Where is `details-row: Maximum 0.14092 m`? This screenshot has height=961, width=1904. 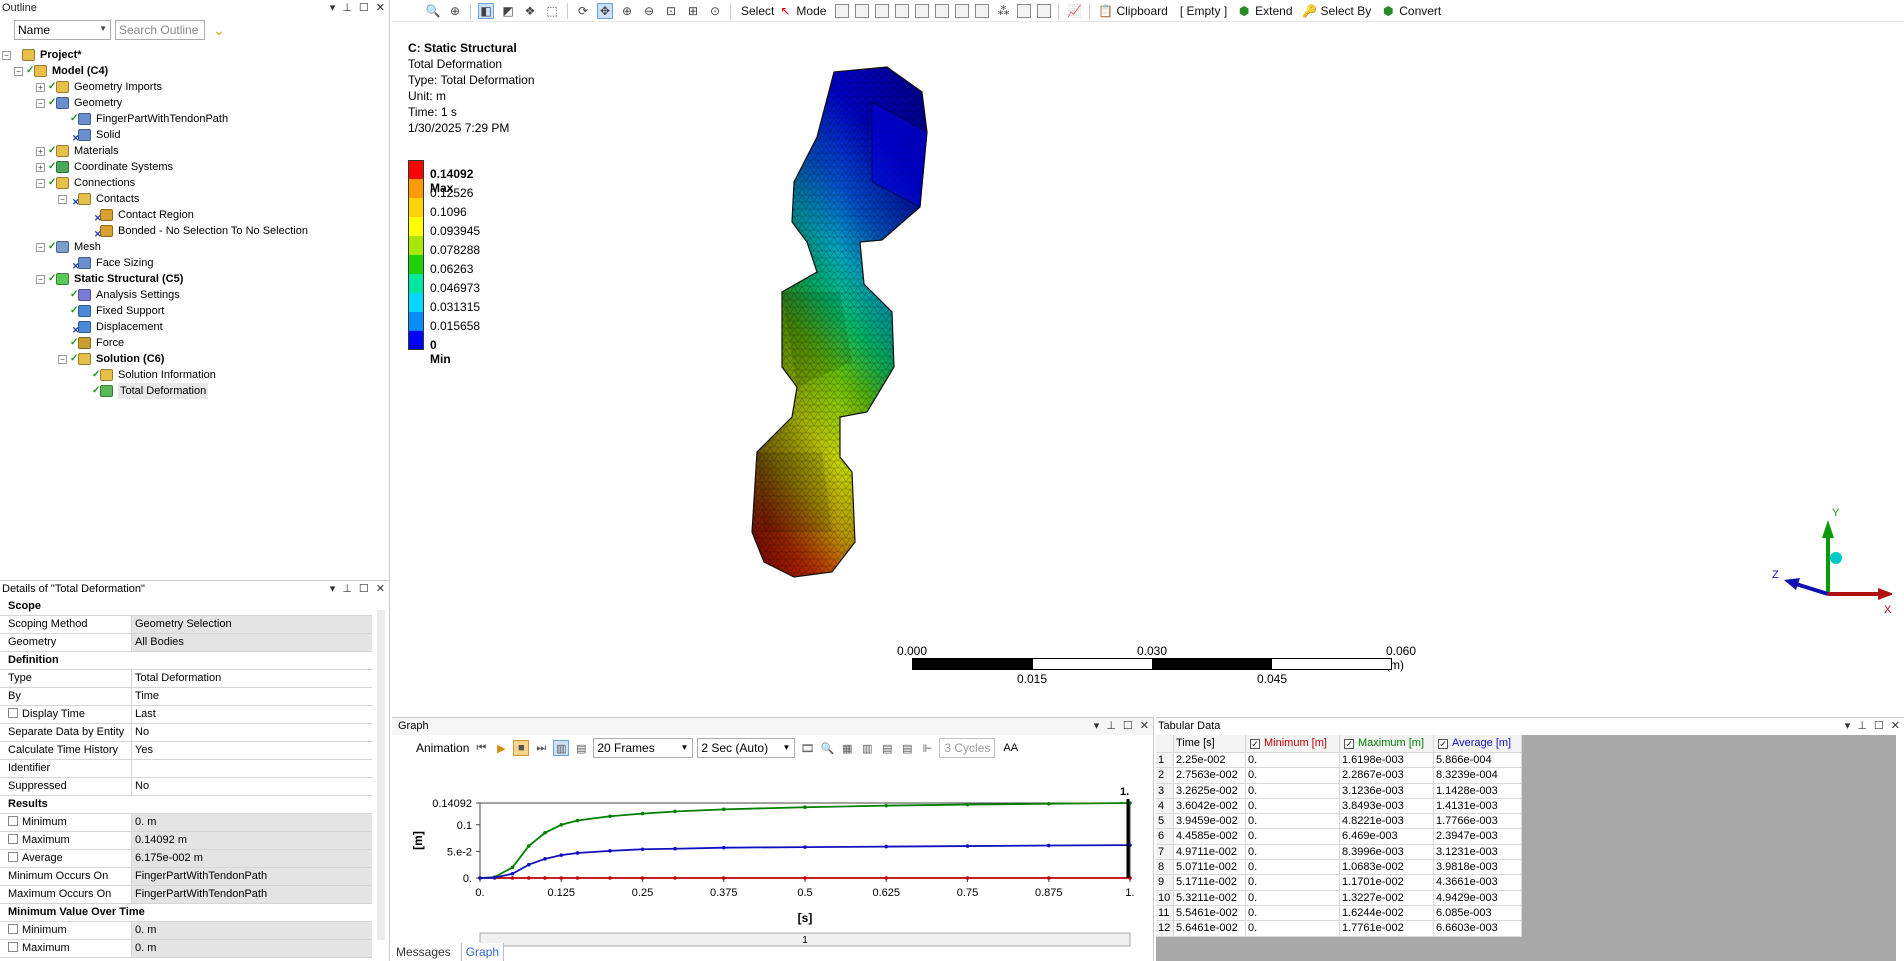 details-row: Maximum 0.14092 m is located at coordinates (186, 841).